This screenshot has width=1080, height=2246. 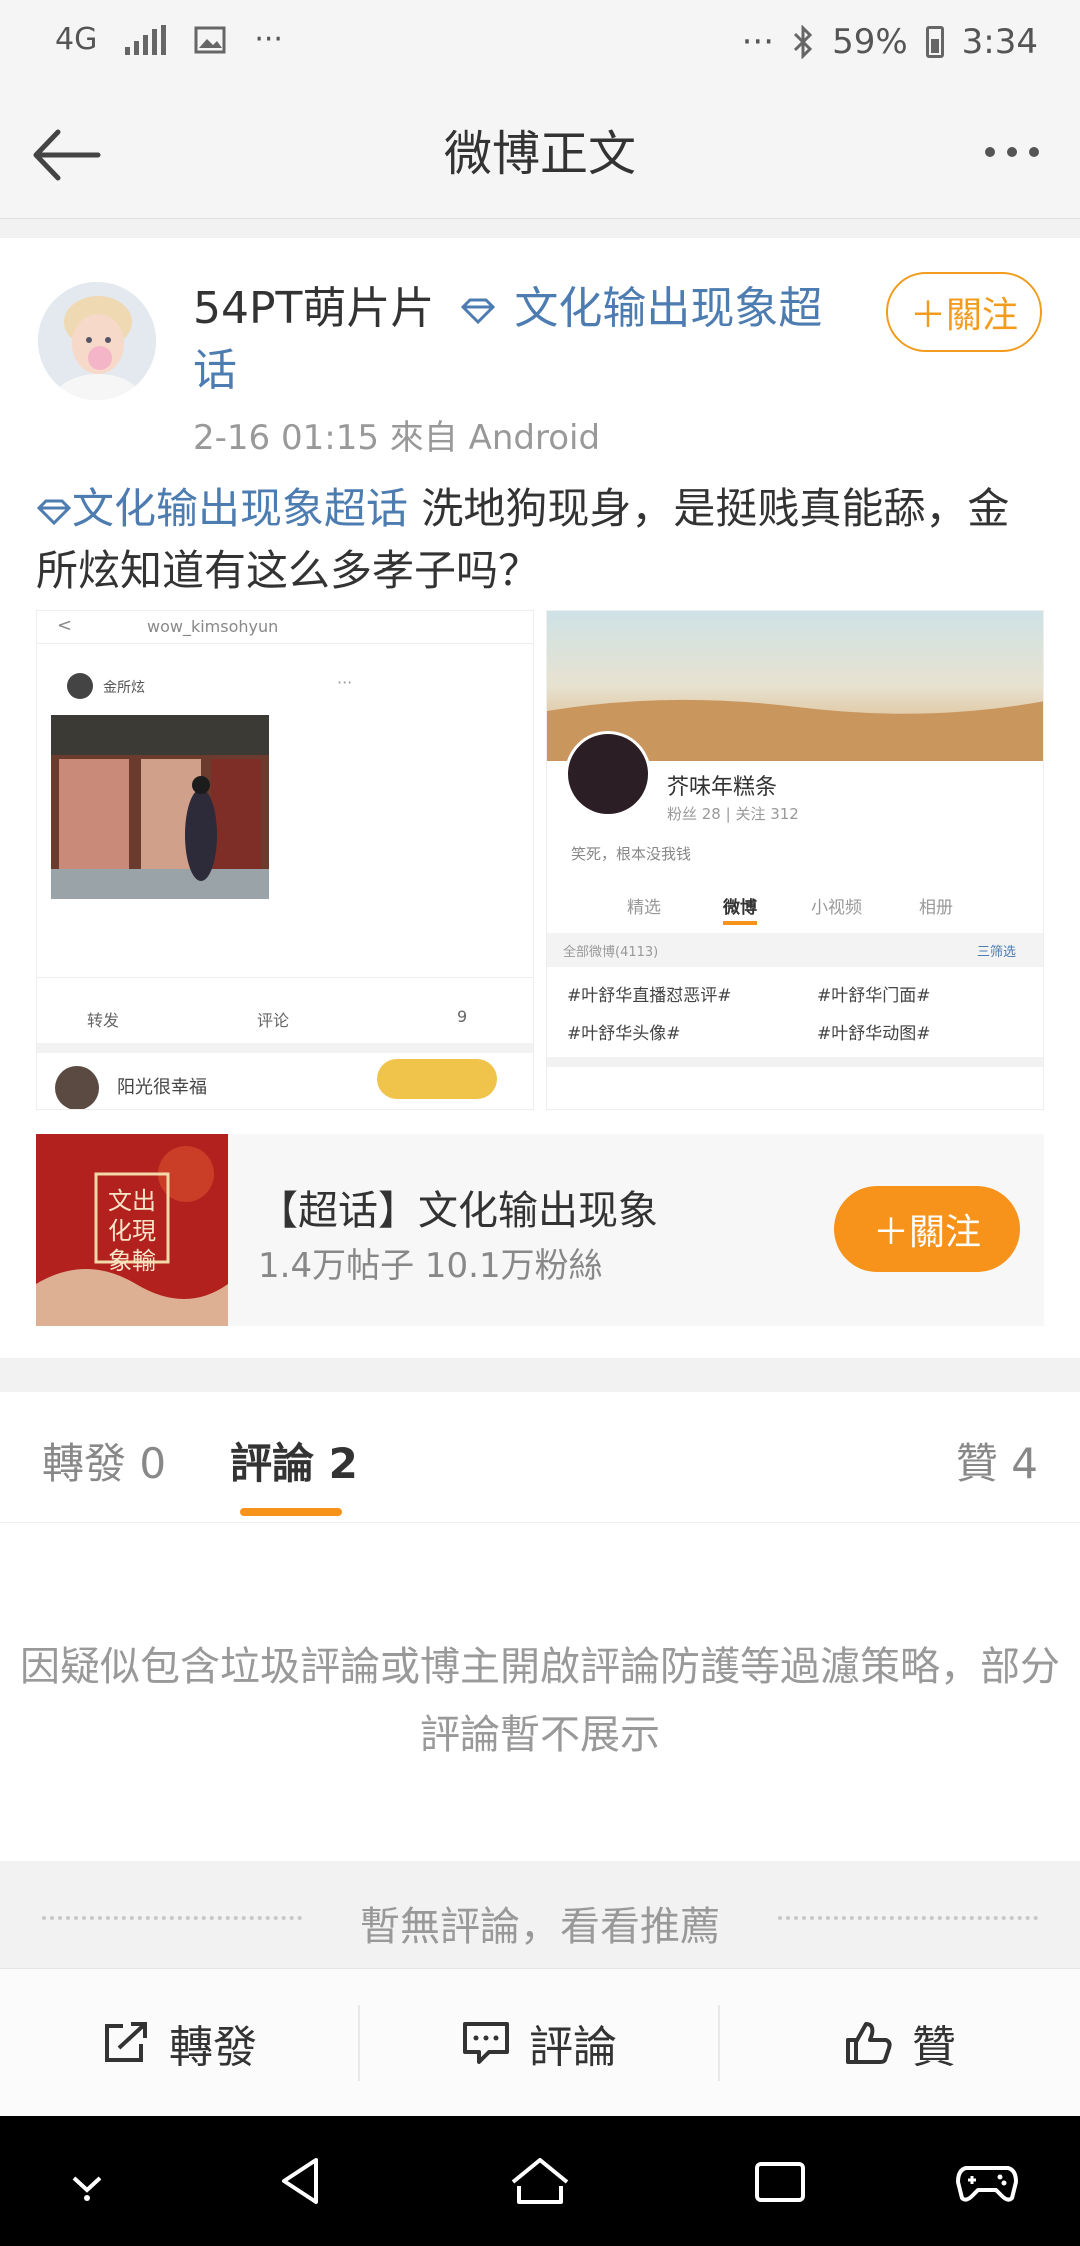 I want to click on super-topic-thumb-text: 文出化現象輸, so click(x=132, y=1231).